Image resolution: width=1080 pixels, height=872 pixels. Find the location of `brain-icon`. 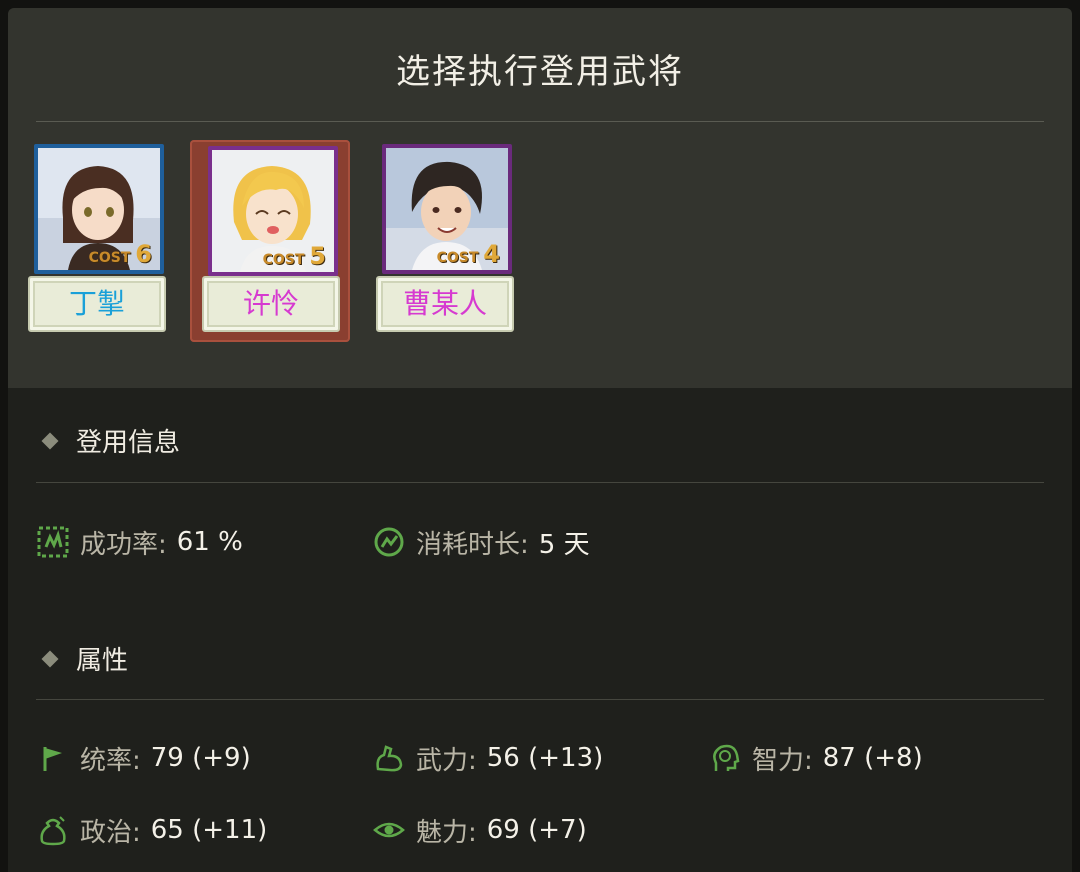

brain-icon is located at coordinates (725, 758).